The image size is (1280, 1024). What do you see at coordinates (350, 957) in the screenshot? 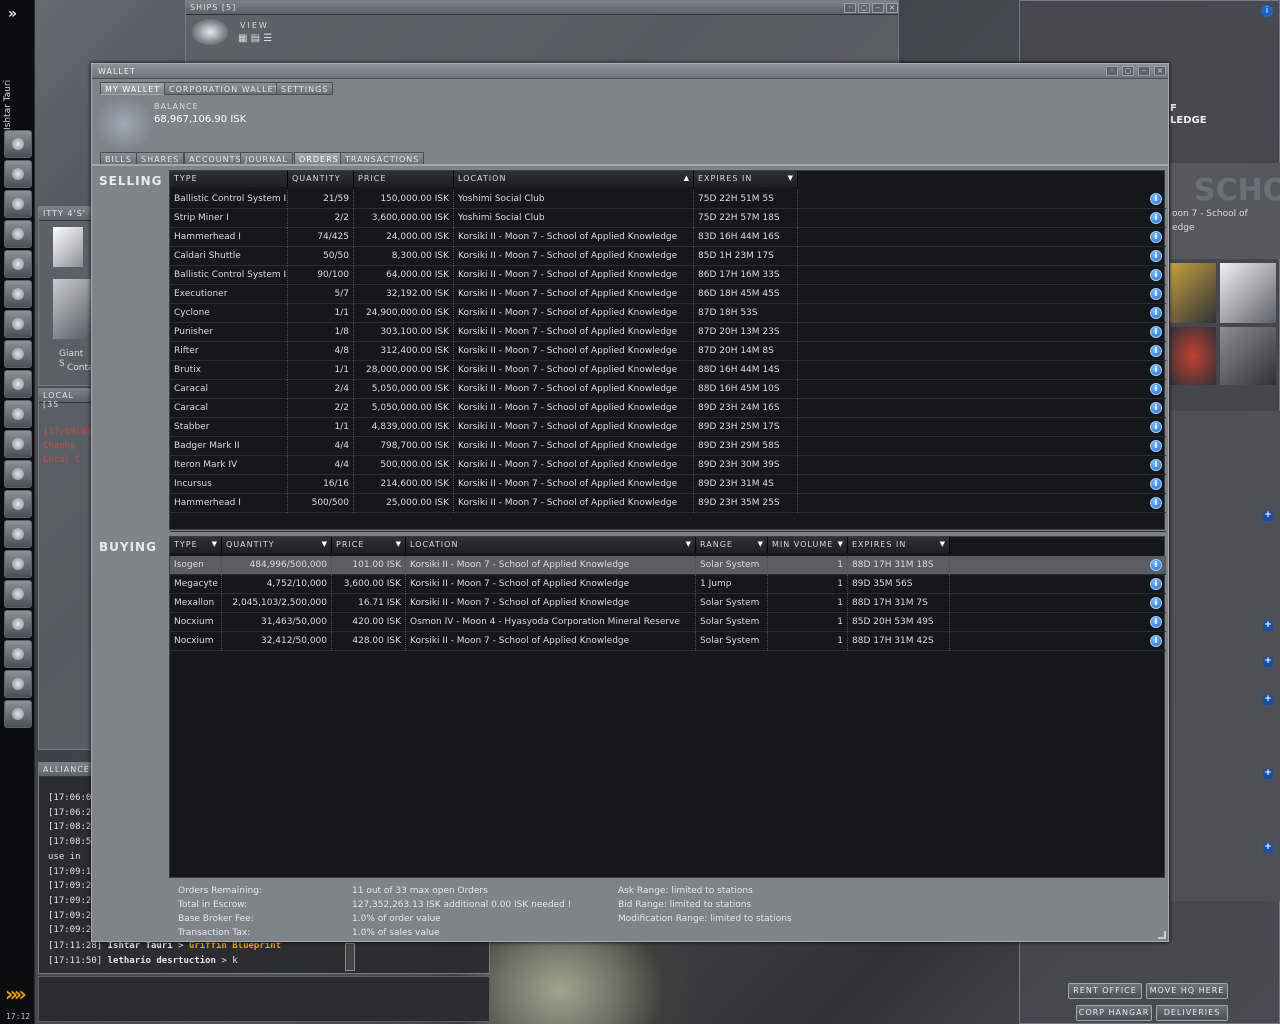
I see `chat-scrollbar` at bounding box center [350, 957].